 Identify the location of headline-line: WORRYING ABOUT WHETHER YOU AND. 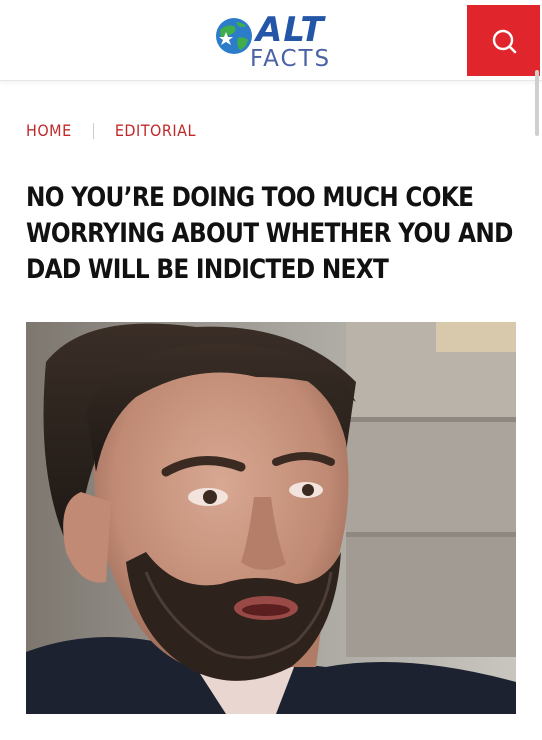
(269, 233).